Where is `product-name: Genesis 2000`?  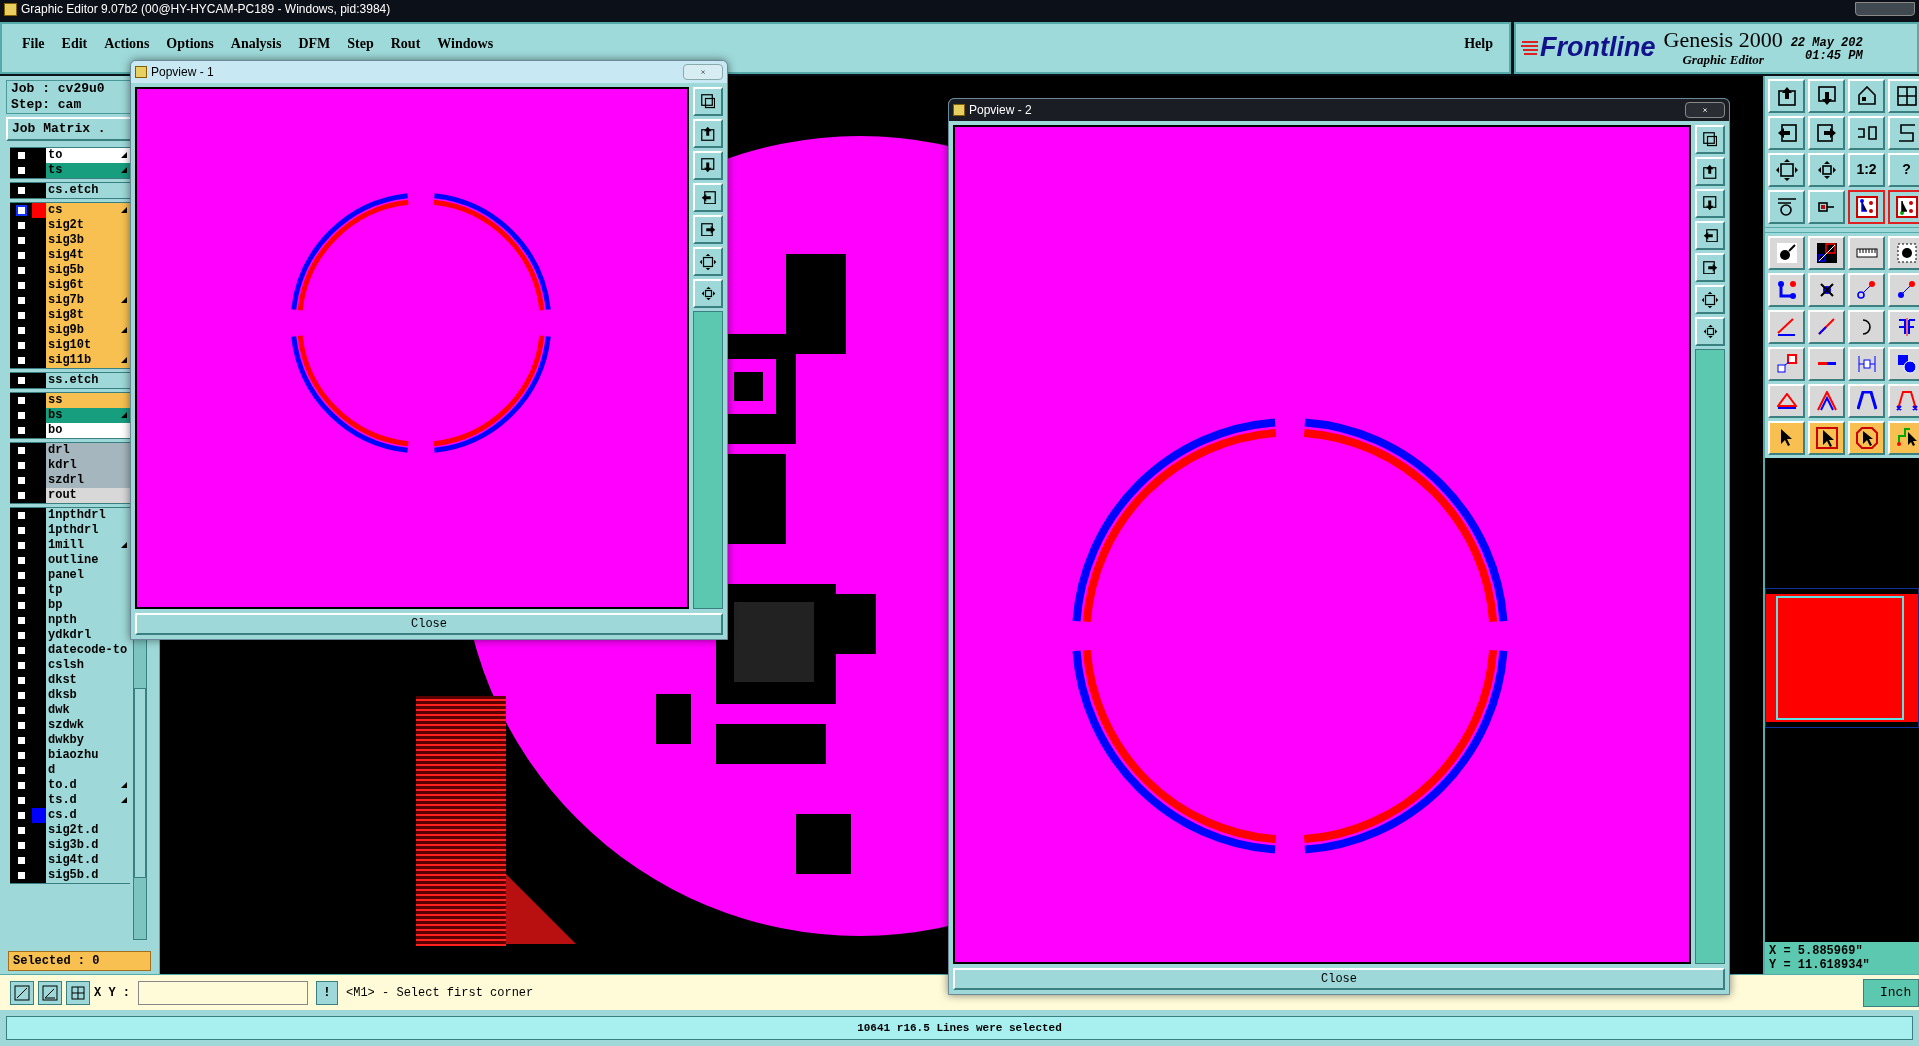 product-name: Genesis 2000 is located at coordinates (1723, 40).